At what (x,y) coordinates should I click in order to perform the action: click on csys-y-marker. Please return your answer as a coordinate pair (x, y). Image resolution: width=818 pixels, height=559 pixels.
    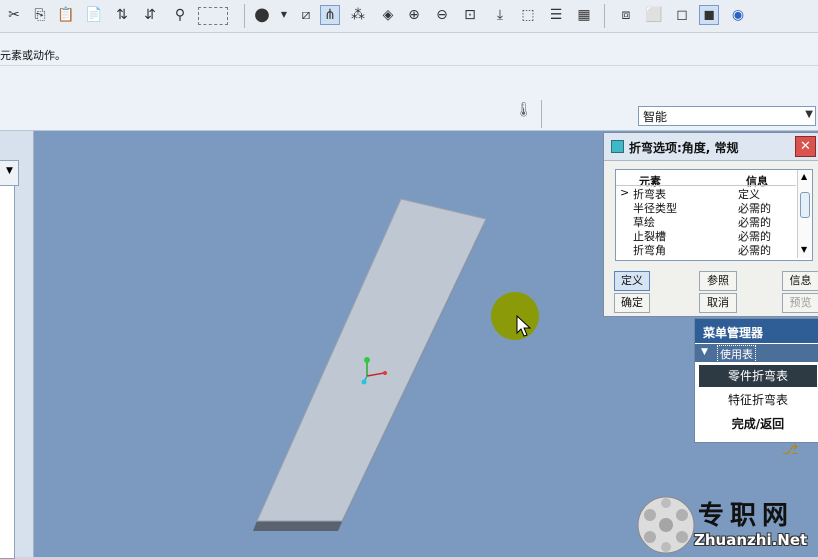
    Looking at the image, I should click on (367, 360).